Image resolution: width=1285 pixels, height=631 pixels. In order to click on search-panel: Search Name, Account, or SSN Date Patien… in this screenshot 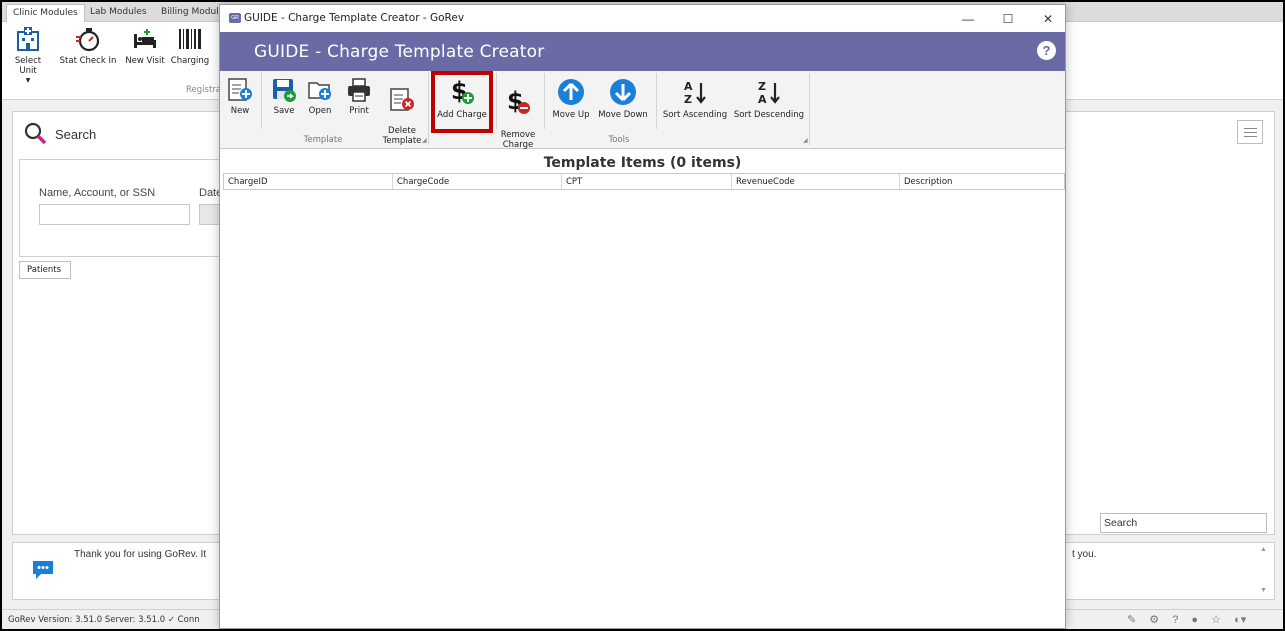, I will do `click(120, 323)`.